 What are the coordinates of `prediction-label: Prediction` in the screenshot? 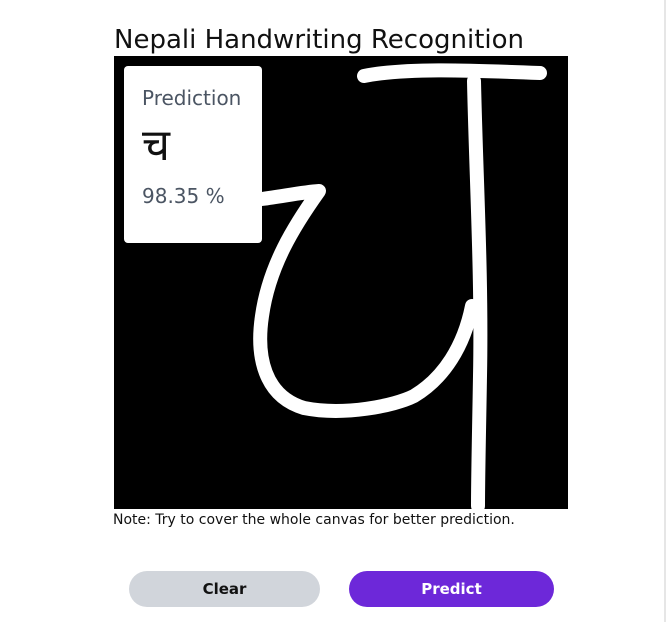 It's located at (192, 98).